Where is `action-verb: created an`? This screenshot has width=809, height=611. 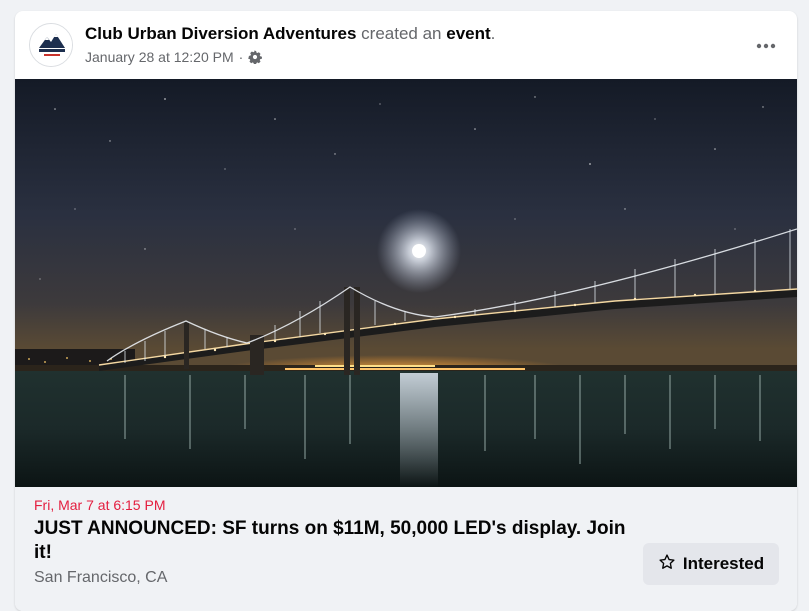 action-verb: created an is located at coordinates (401, 33).